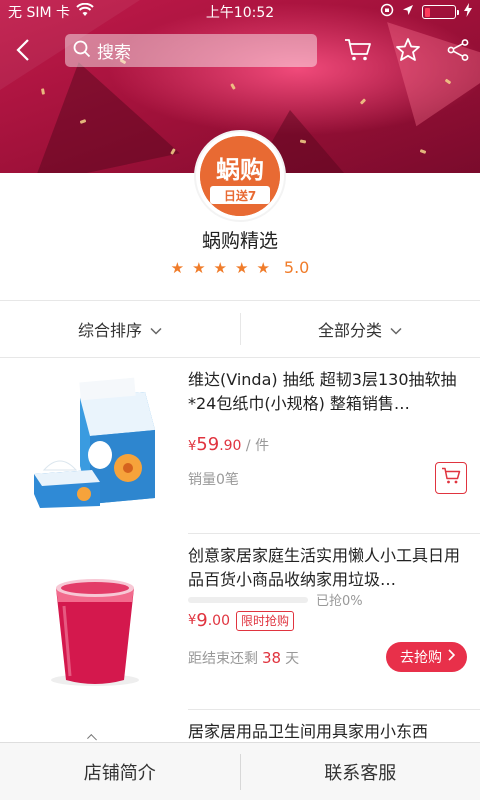 This screenshot has width=480, height=800. What do you see at coordinates (109, 330) in the screenshot?
I see `sort-label: 综合排序` at bounding box center [109, 330].